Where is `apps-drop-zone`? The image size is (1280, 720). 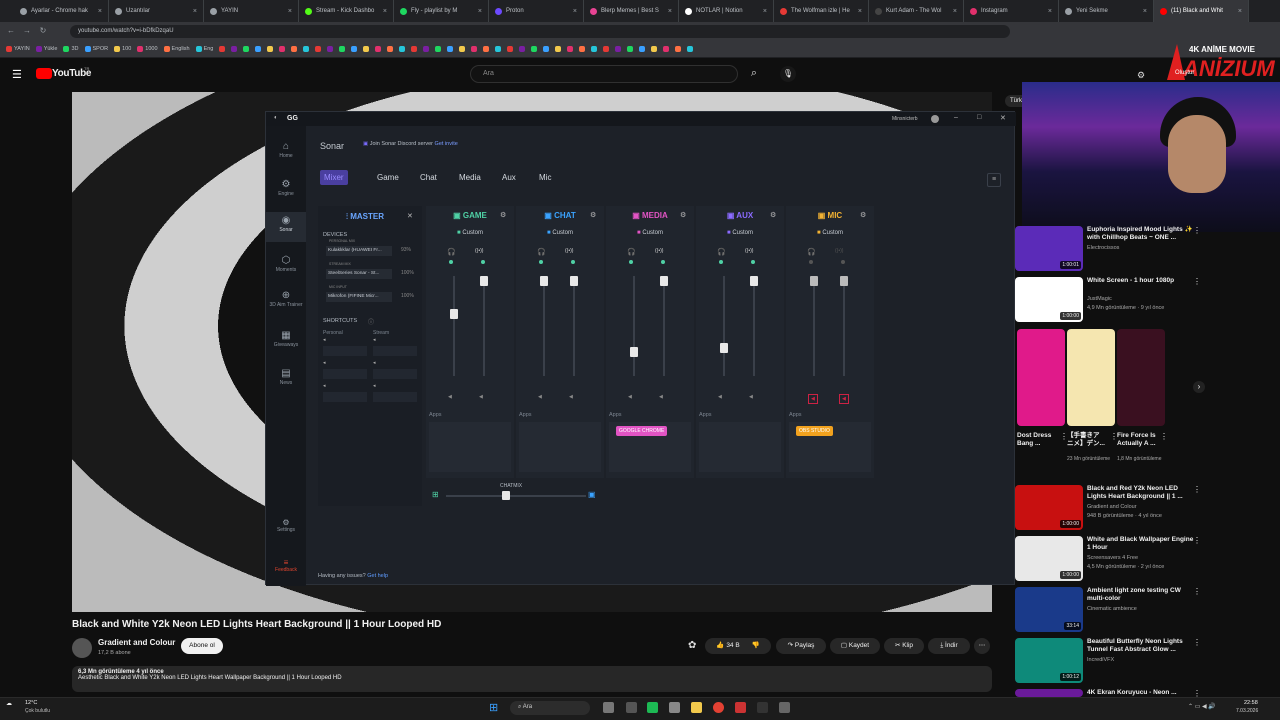 apps-drop-zone is located at coordinates (740, 447).